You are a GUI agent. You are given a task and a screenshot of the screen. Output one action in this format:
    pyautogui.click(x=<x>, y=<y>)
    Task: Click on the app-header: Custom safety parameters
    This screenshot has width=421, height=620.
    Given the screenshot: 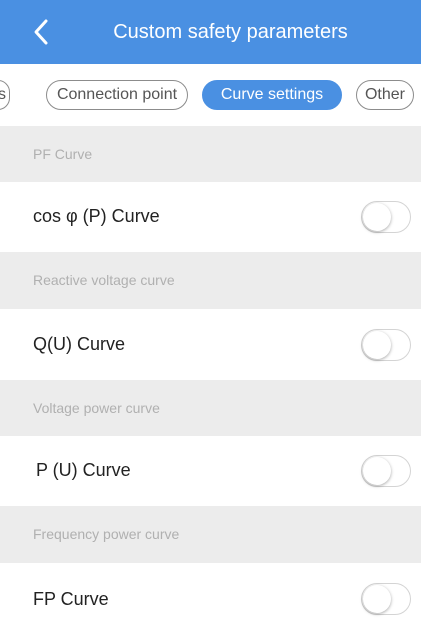 What is the action you would take?
    pyautogui.click(x=210, y=32)
    